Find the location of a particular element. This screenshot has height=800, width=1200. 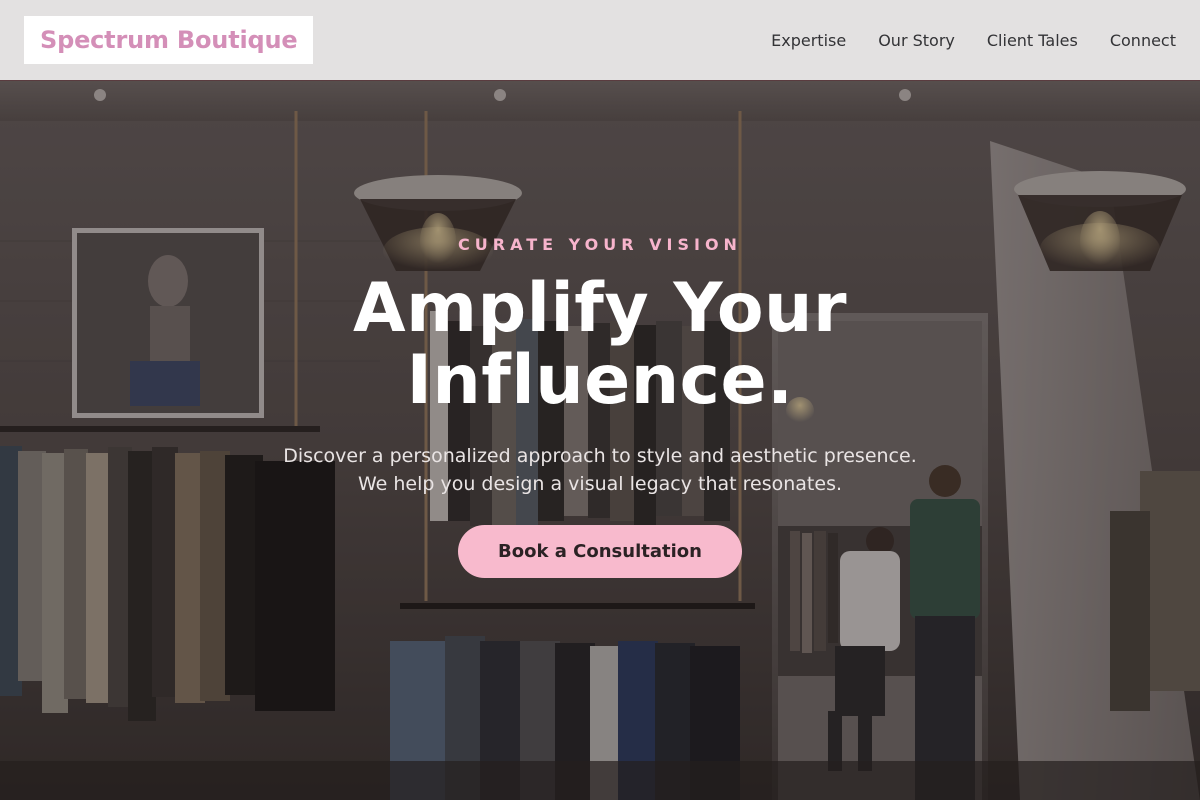

nav-link-connect: Connect is located at coordinates (1143, 40).